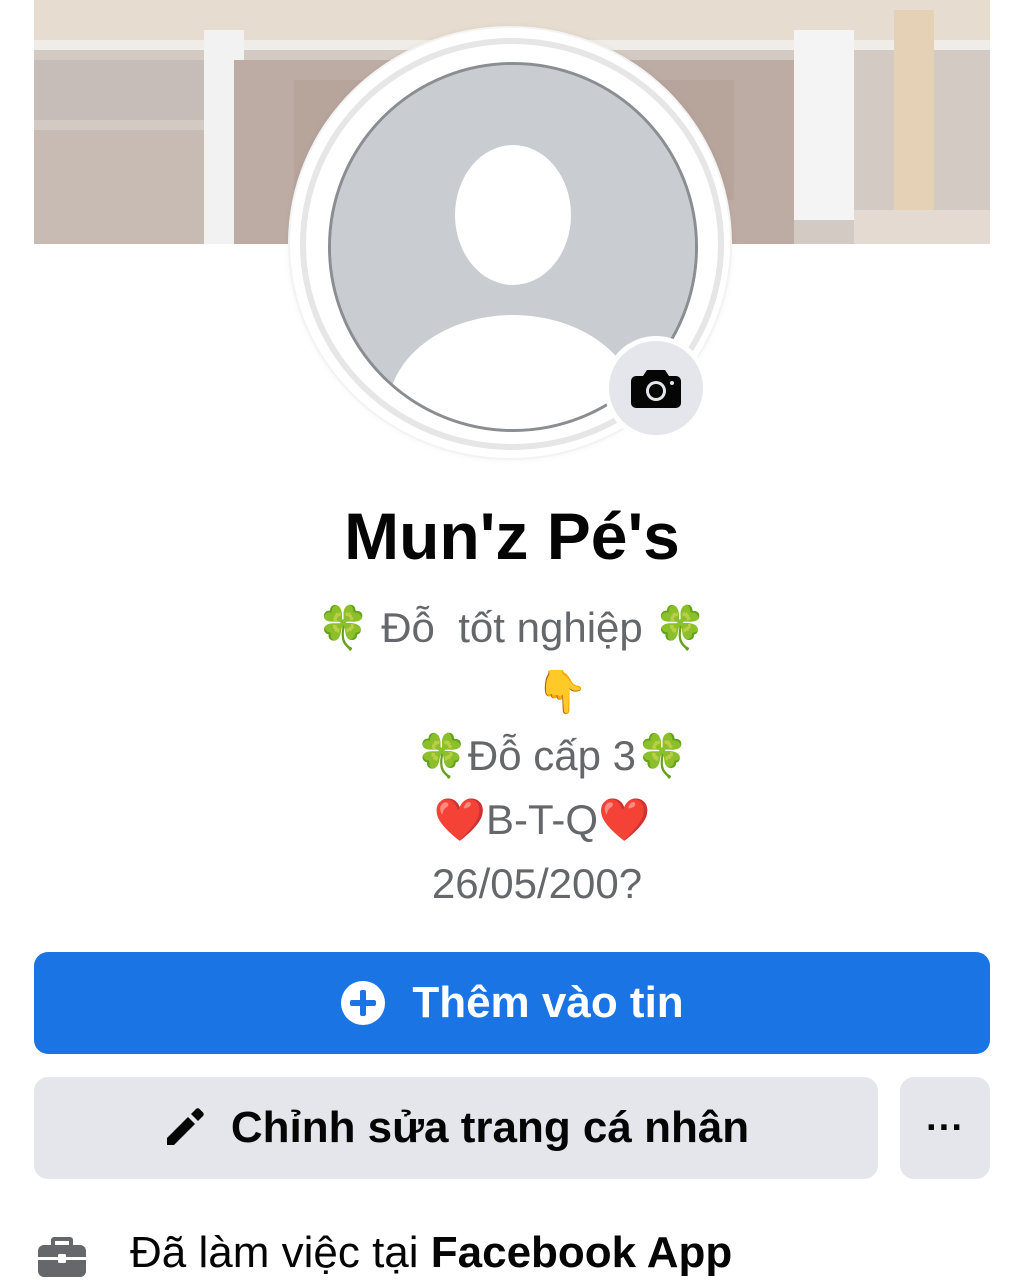 The image size is (1024, 1280). Describe the element at coordinates (62, 1257) in the screenshot. I see `briefcase-icon` at that location.